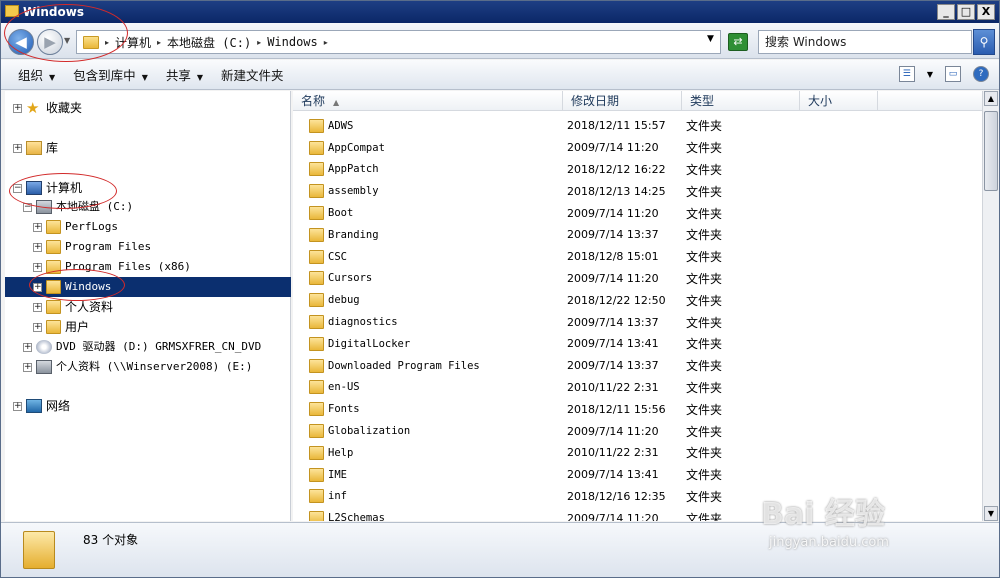 This screenshot has height=578, width=1000. Describe the element at coordinates (991, 98) in the screenshot. I see `scroll-up-icon: ▲` at that location.